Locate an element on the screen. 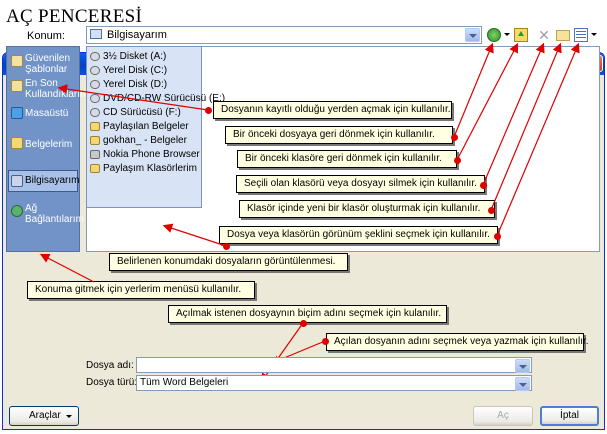 Image resolution: width=607 pixels, height=434 pixels. place-label: Belgelerim is located at coordinates (49, 144).